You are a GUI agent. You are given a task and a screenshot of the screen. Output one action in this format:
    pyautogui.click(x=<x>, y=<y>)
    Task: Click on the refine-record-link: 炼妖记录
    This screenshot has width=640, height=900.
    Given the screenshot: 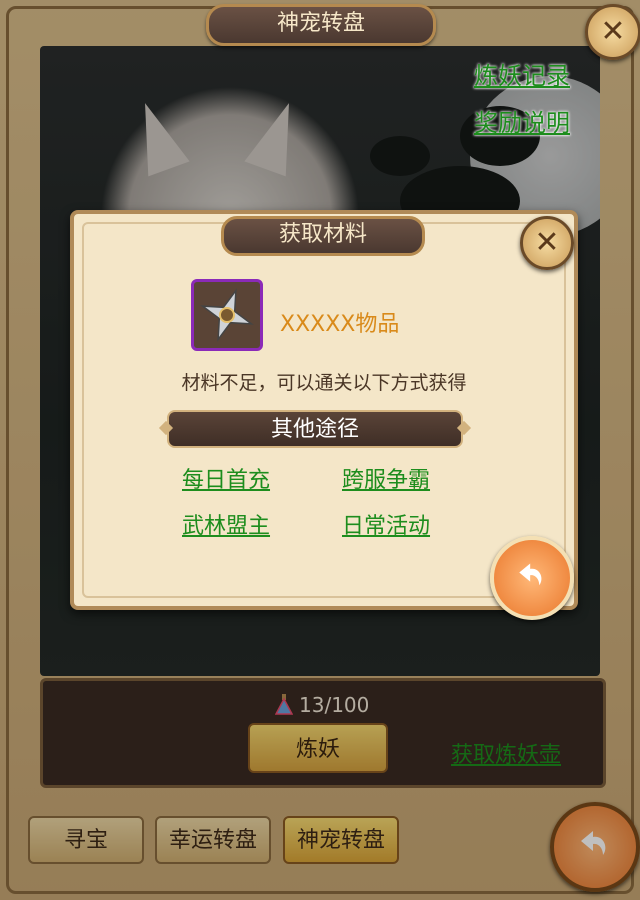 What is the action you would take?
    pyautogui.click(x=522, y=73)
    